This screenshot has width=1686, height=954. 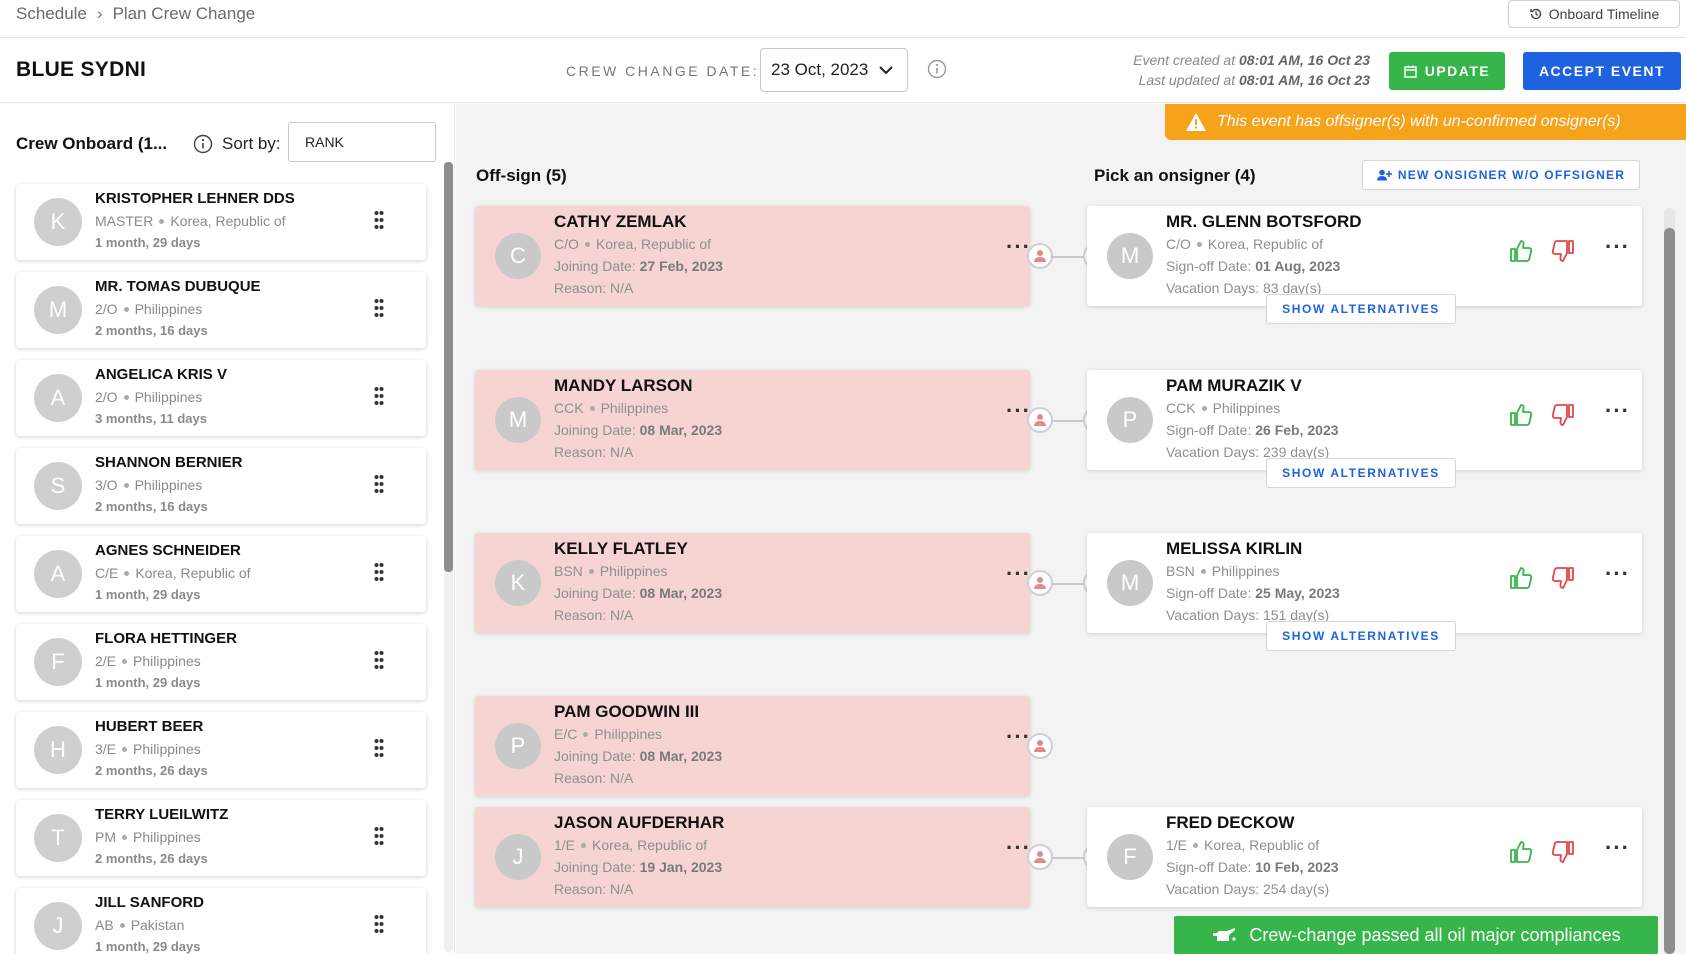 I want to click on crew-name: ANGELICA KRIS V, so click(x=161, y=374).